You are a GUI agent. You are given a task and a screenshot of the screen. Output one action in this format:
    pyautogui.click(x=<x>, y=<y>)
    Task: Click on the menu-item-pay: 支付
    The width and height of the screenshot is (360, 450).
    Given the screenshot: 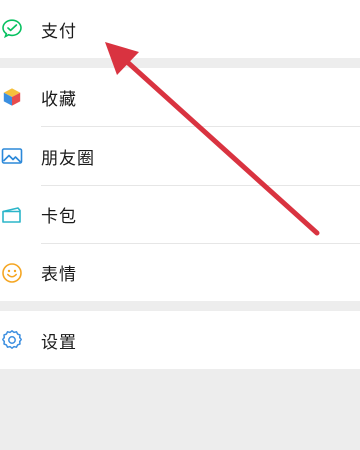 What is the action you would take?
    pyautogui.click(x=180, y=29)
    